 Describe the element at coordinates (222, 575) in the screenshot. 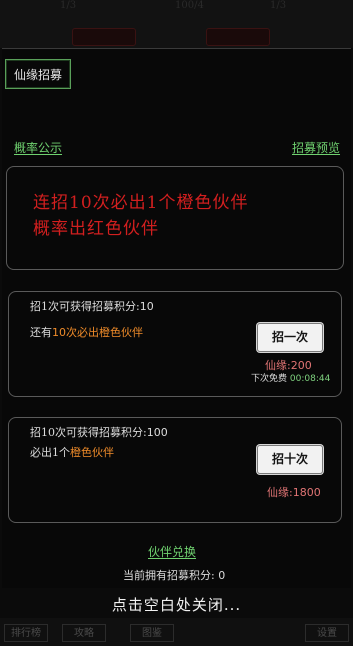

I see `current-points-value: 0` at that location.